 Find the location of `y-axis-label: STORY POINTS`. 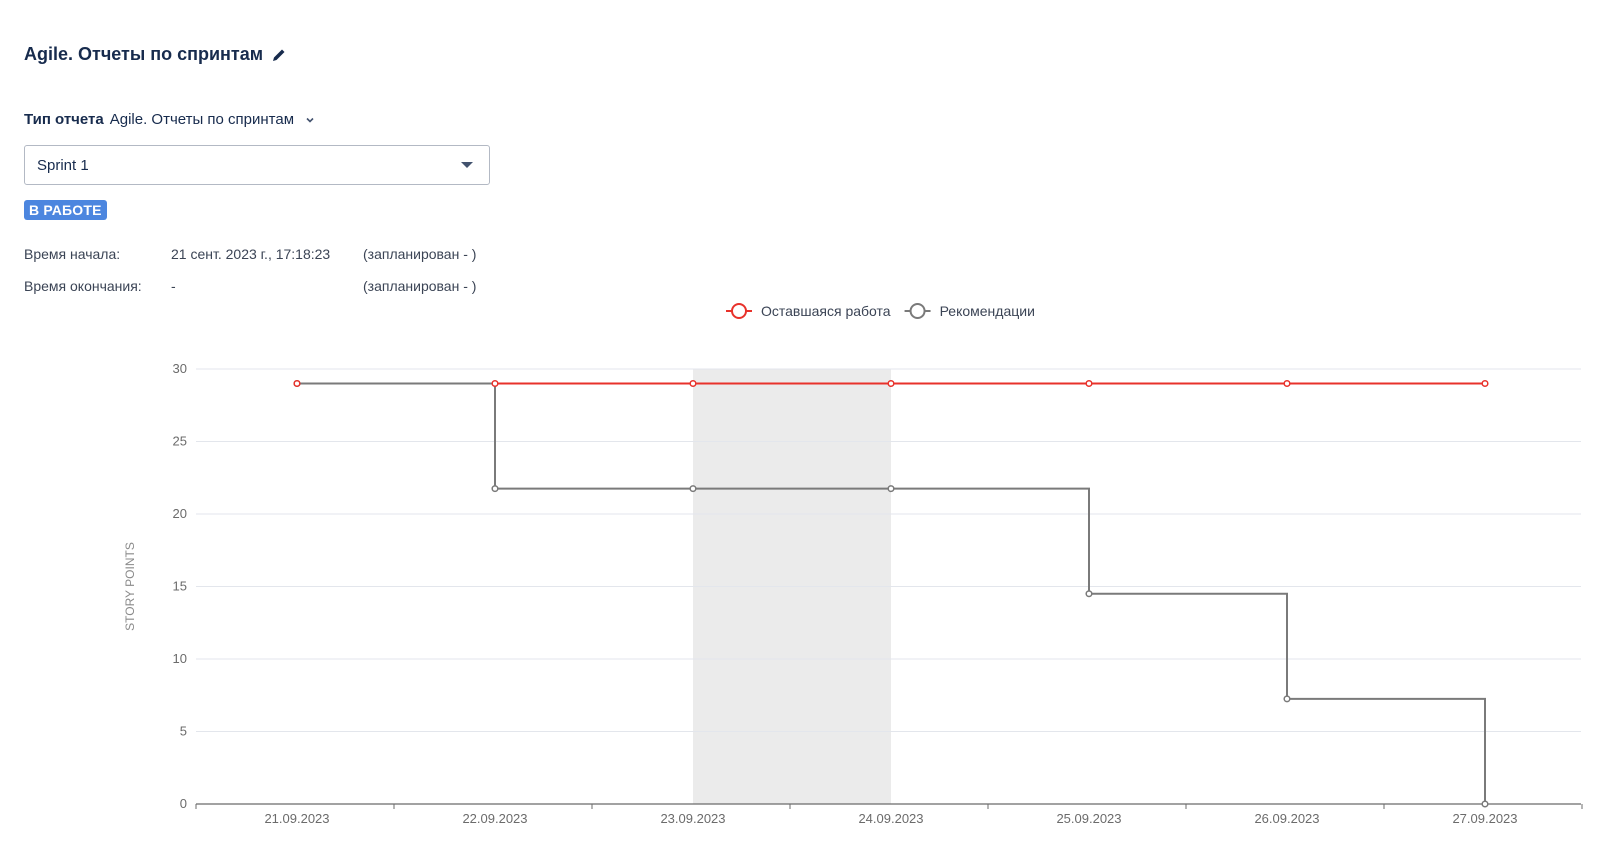

y-axis-label: STORY POINTS is located at coordinates (130, 586).